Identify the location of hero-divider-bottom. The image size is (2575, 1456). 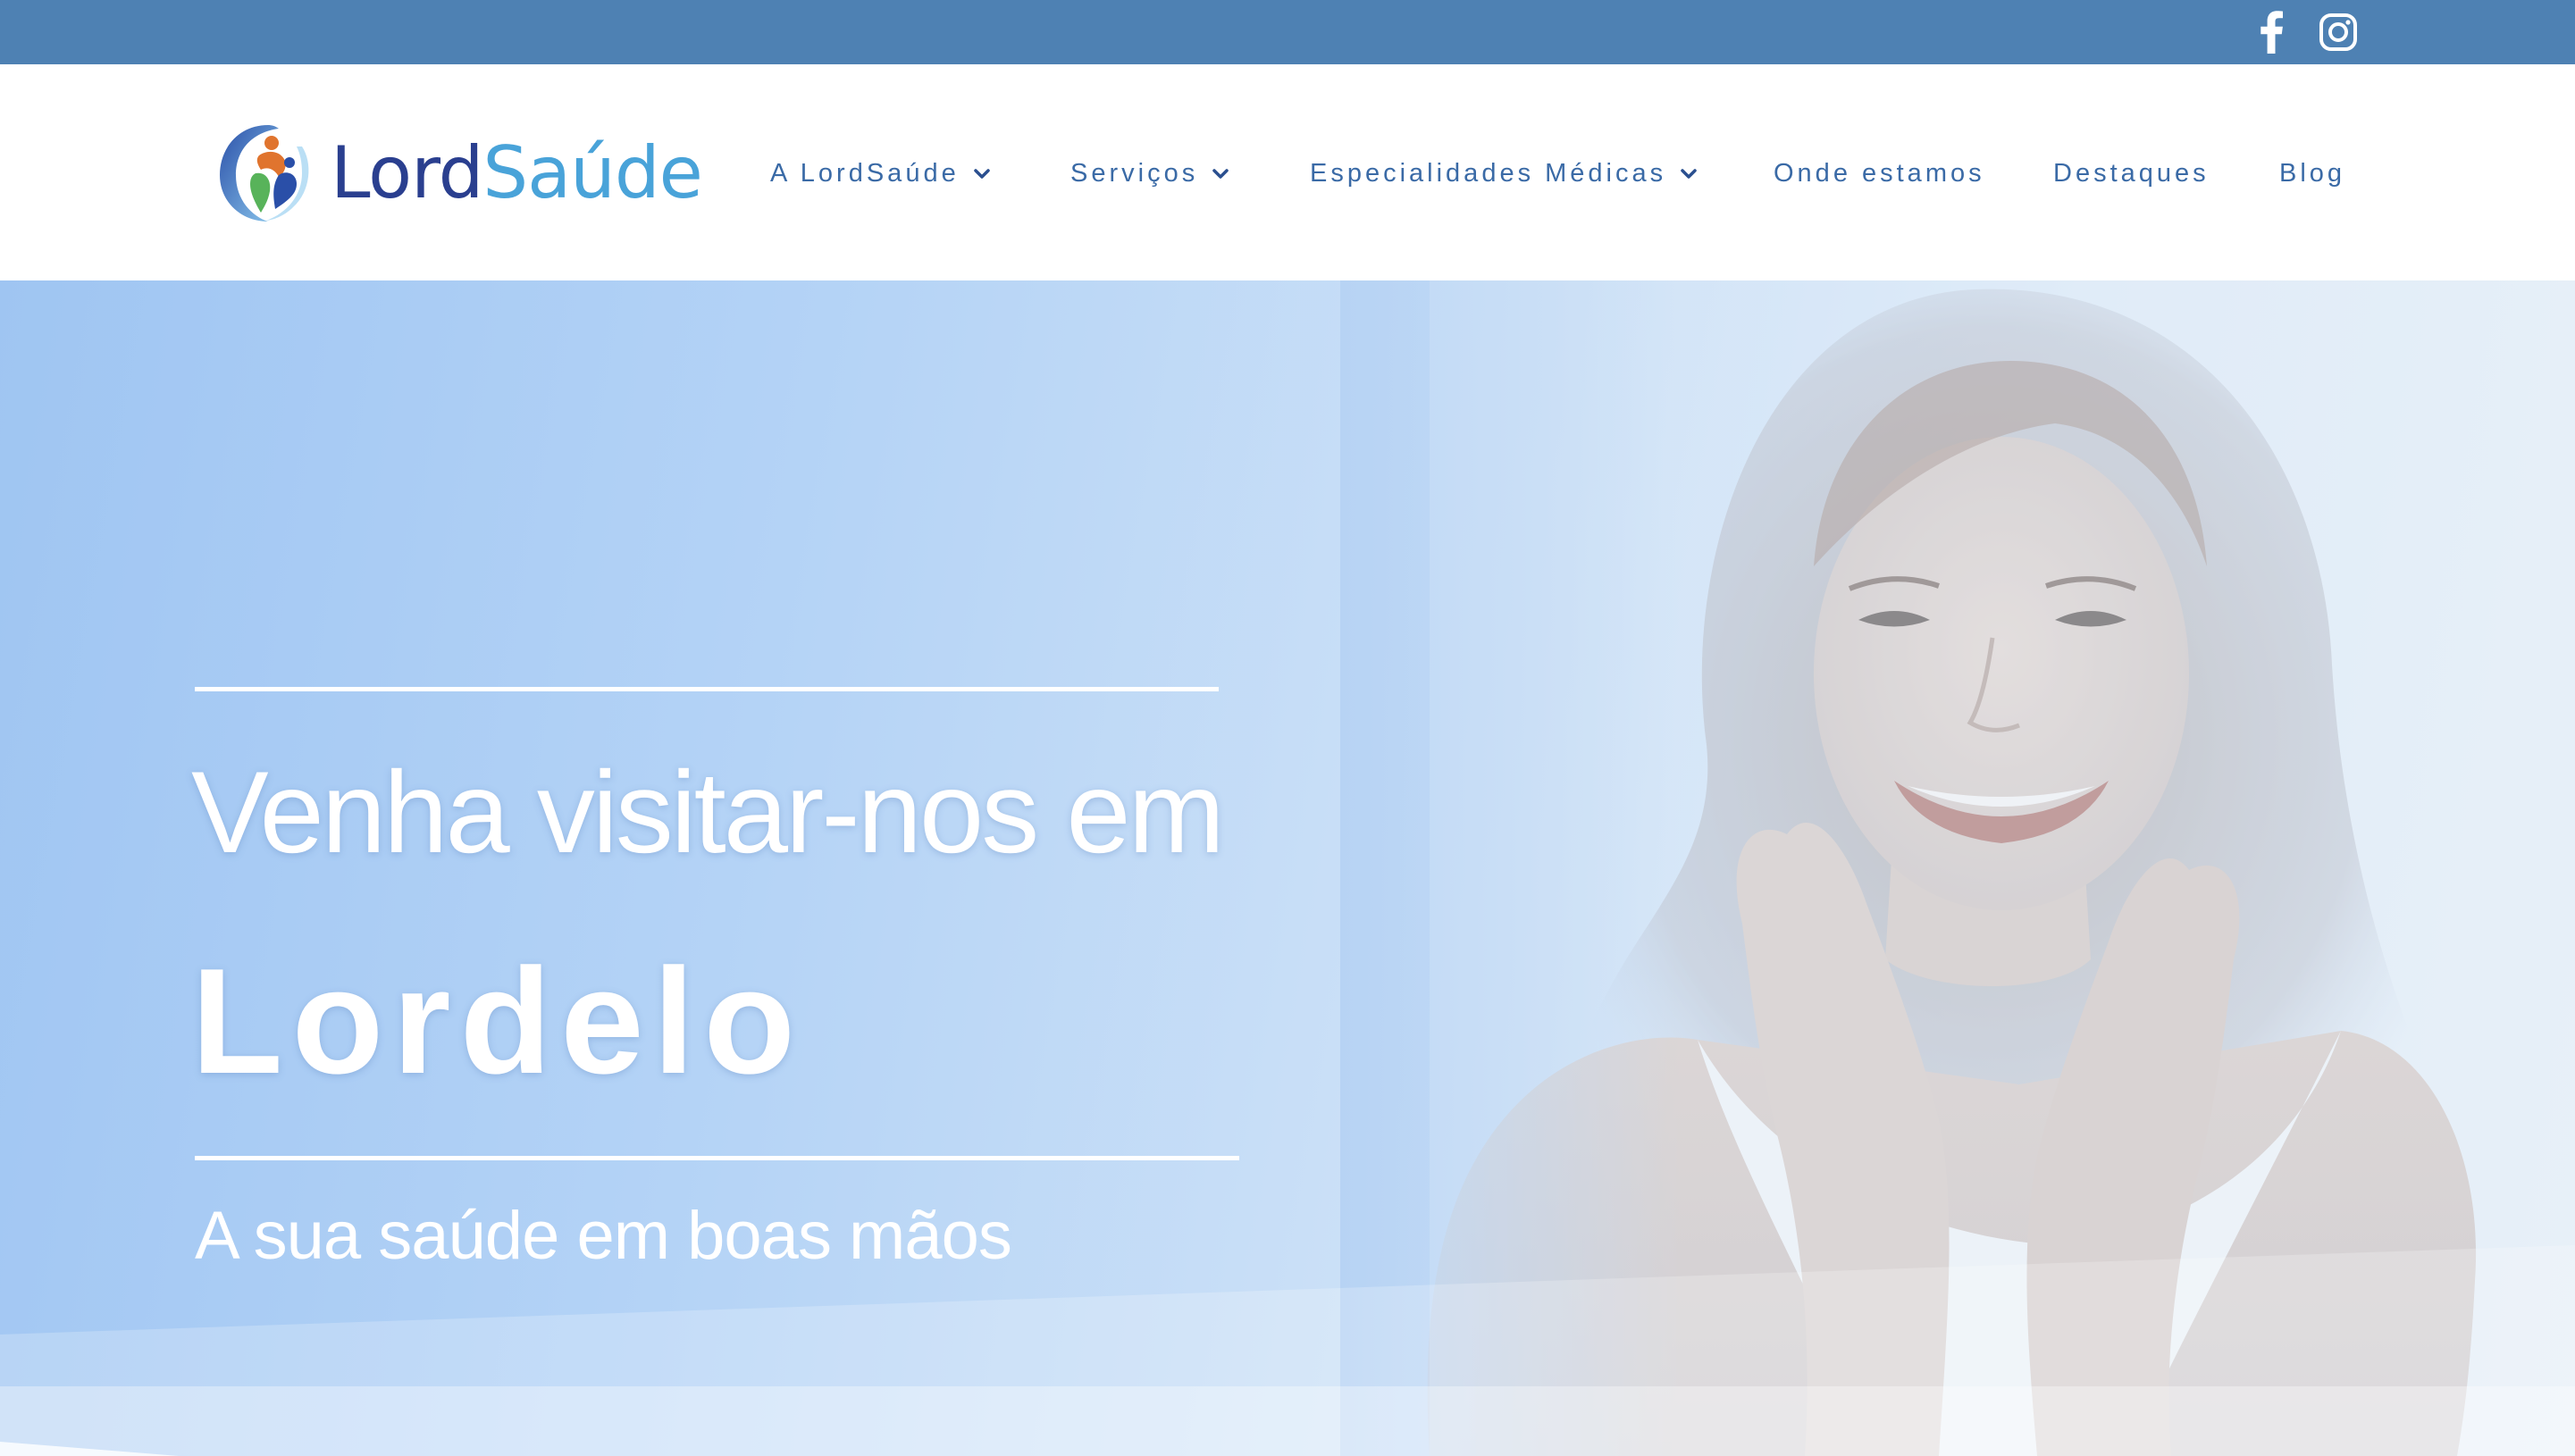
(717, 1158).